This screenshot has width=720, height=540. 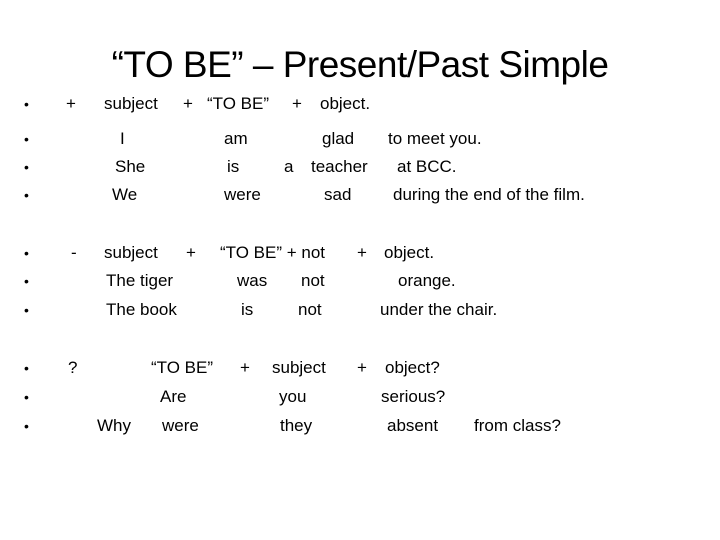 What do you see at coordinates (289, 166) in the screenshot?
I see `row-3-text: a` at bounding box center [289, 166].